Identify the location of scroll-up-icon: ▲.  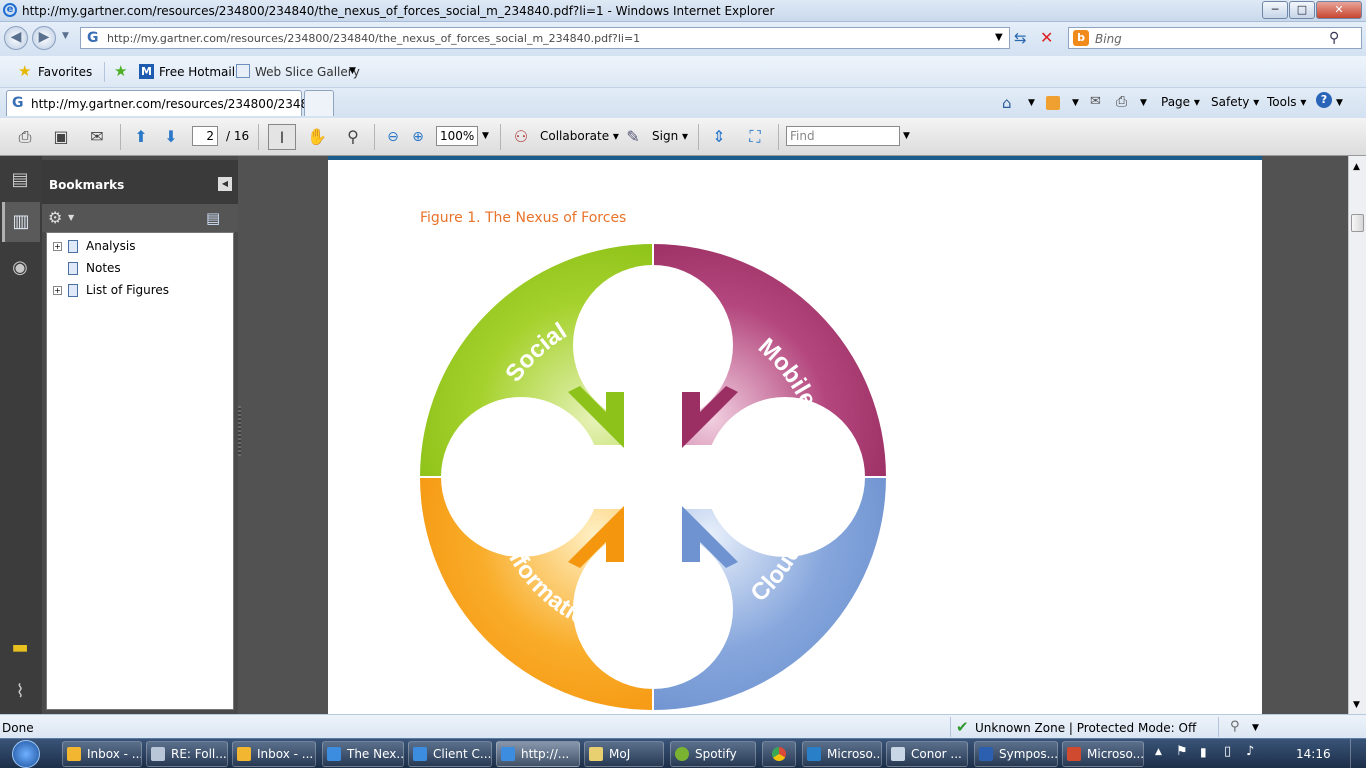
(1356, 167).